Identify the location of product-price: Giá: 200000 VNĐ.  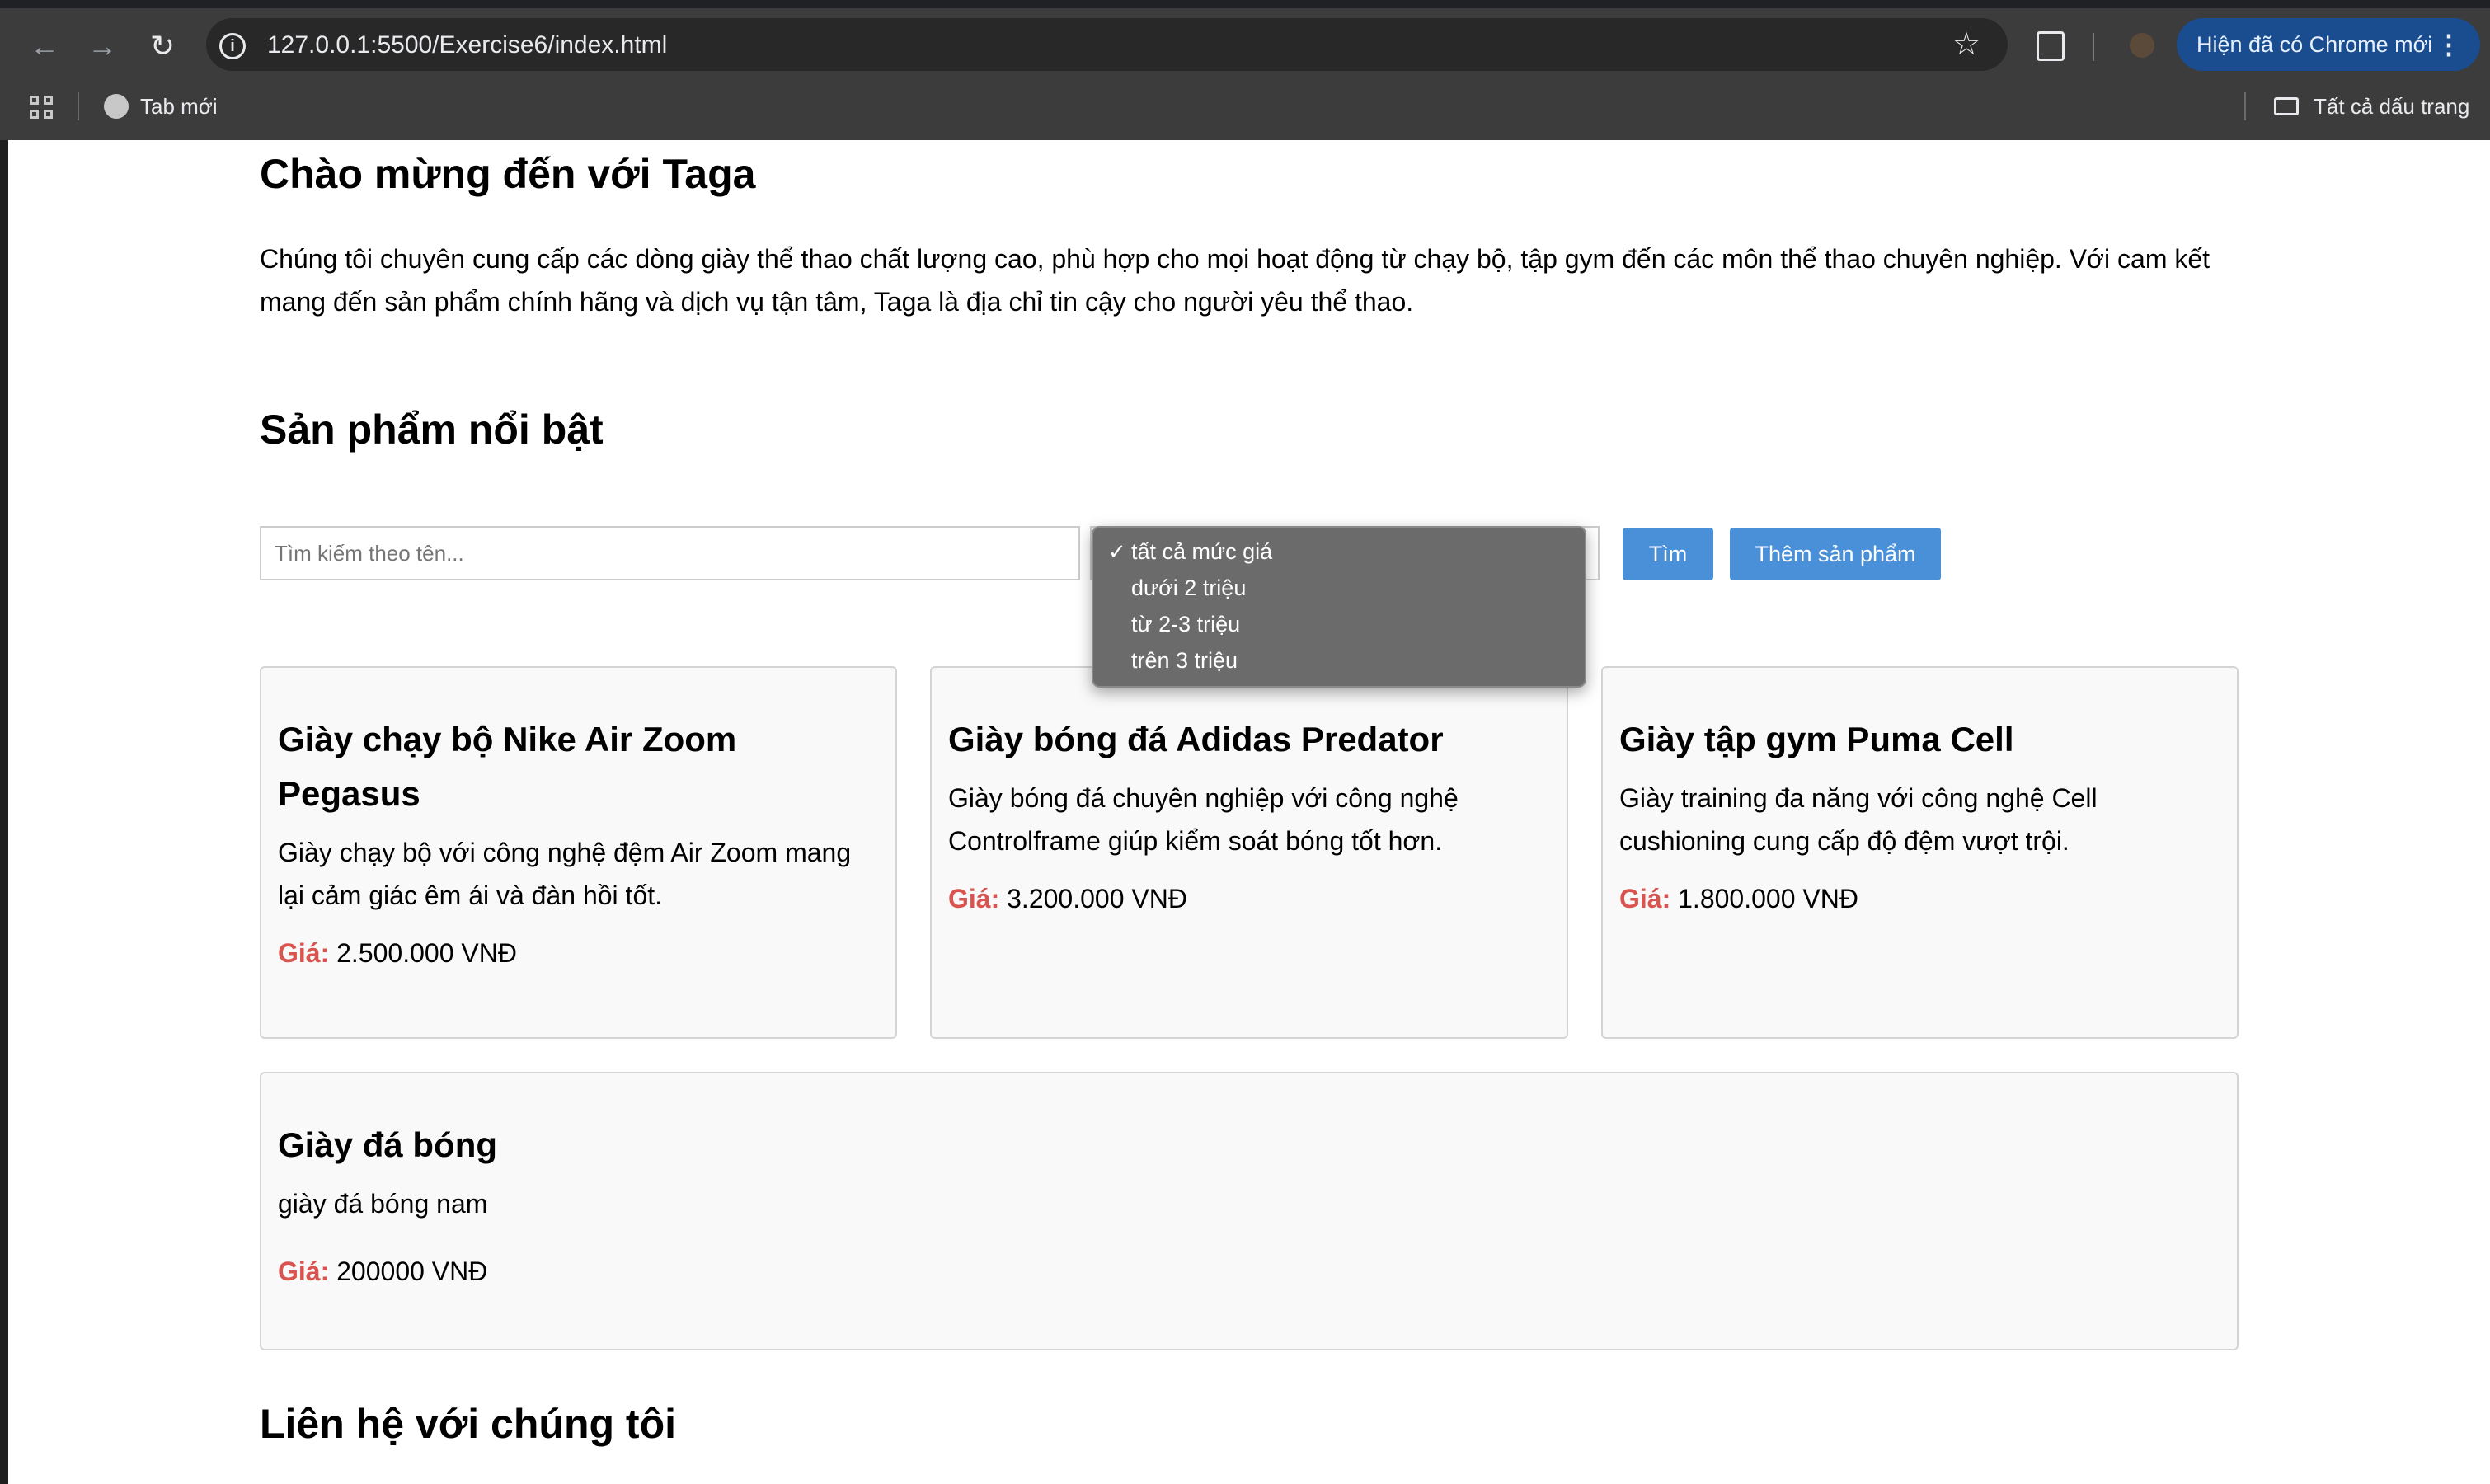
(382, 1271).